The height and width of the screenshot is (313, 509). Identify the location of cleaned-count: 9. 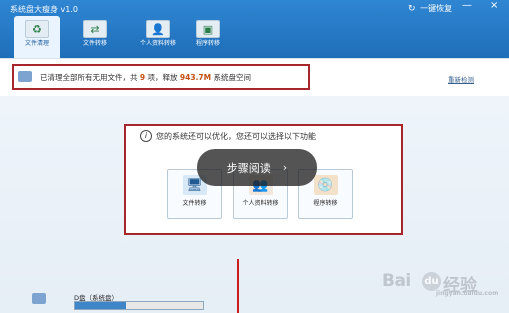
(142, 77).